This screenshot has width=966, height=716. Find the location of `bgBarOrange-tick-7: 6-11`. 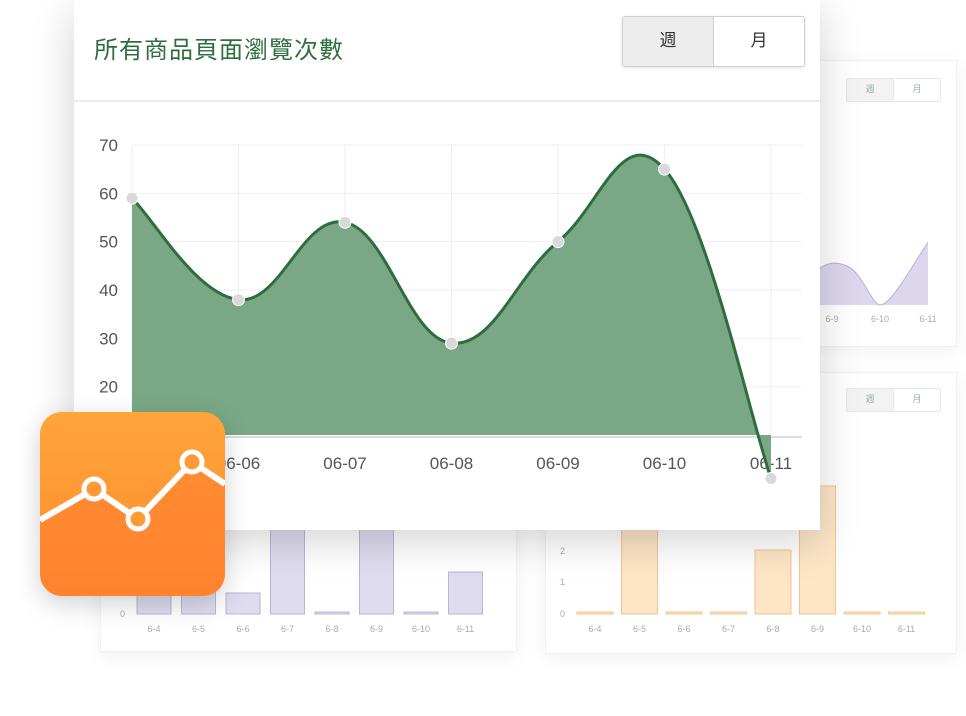

bgBarOrange-tick-7: 6-11 is located at coordinates (906, 629).